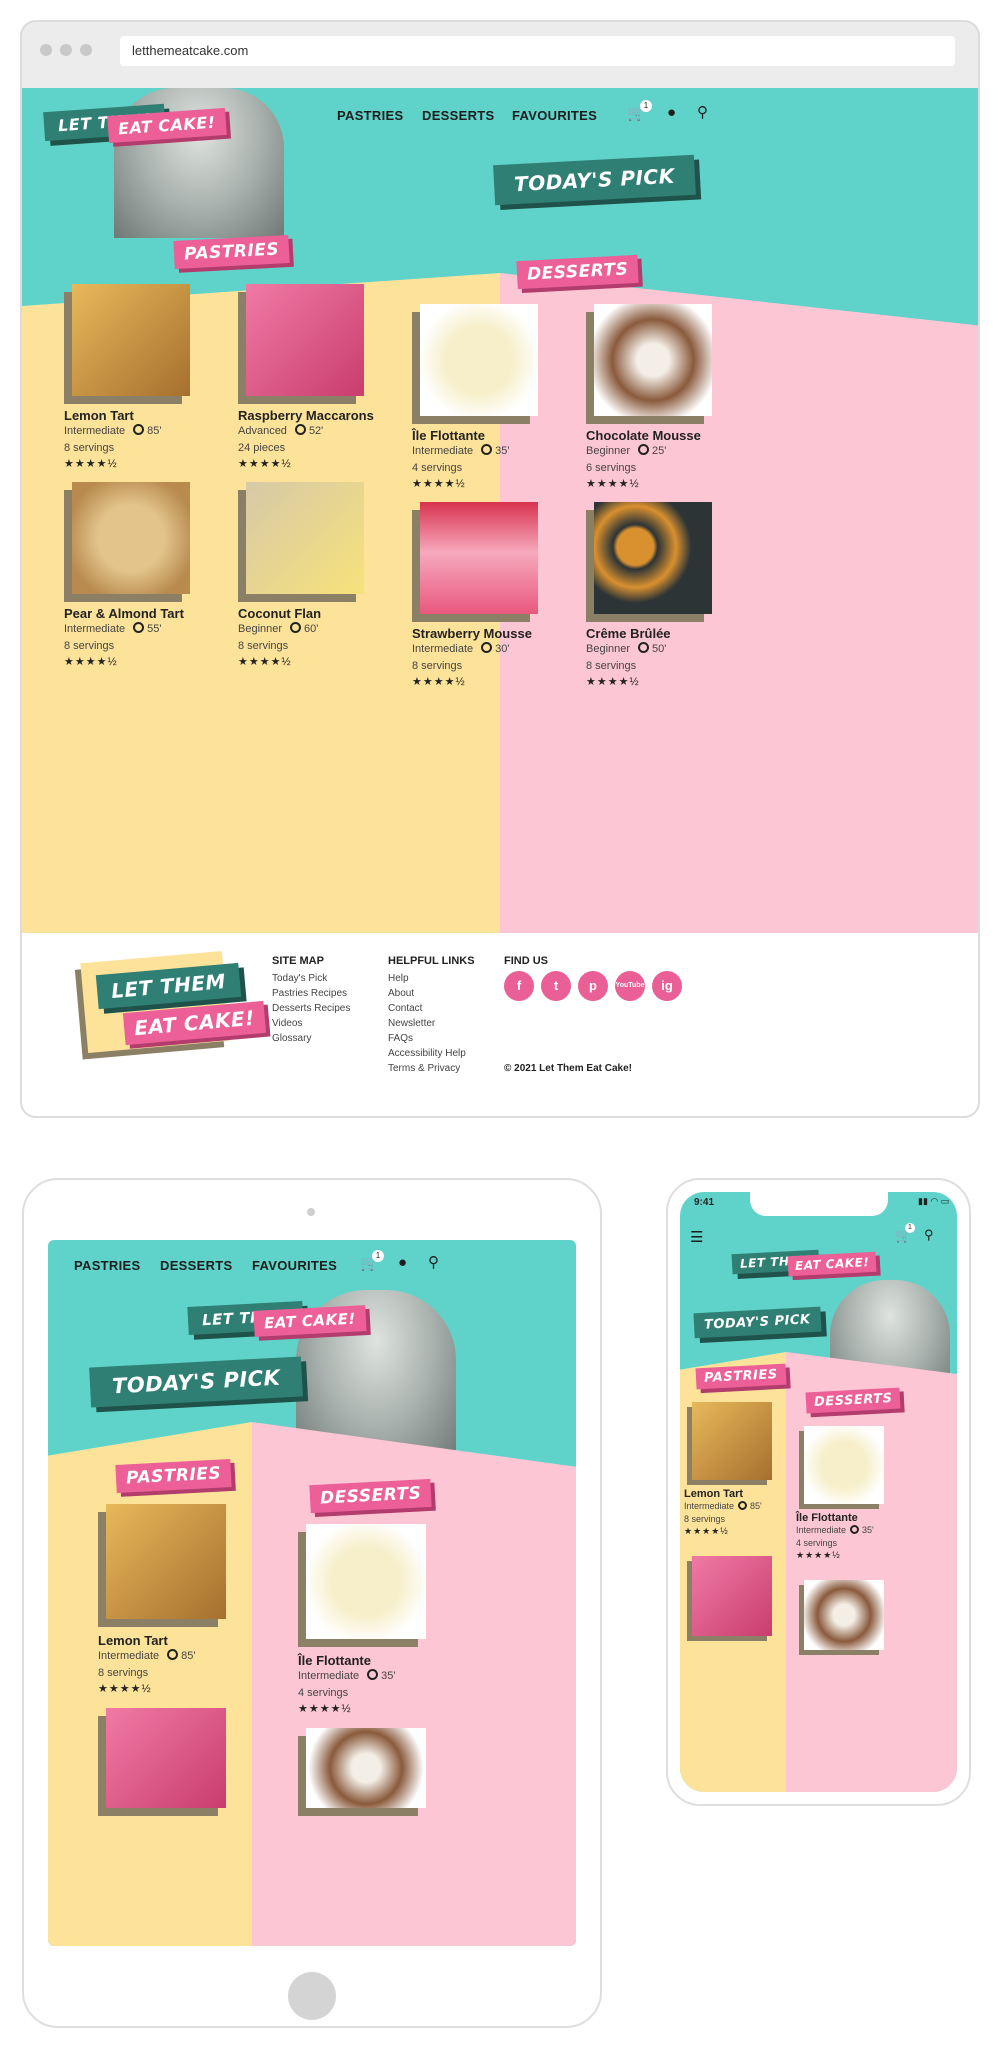  Describe the element at coordinates (291, 1038) in the screenshot. I see `footer-link: Glossary` at that location.